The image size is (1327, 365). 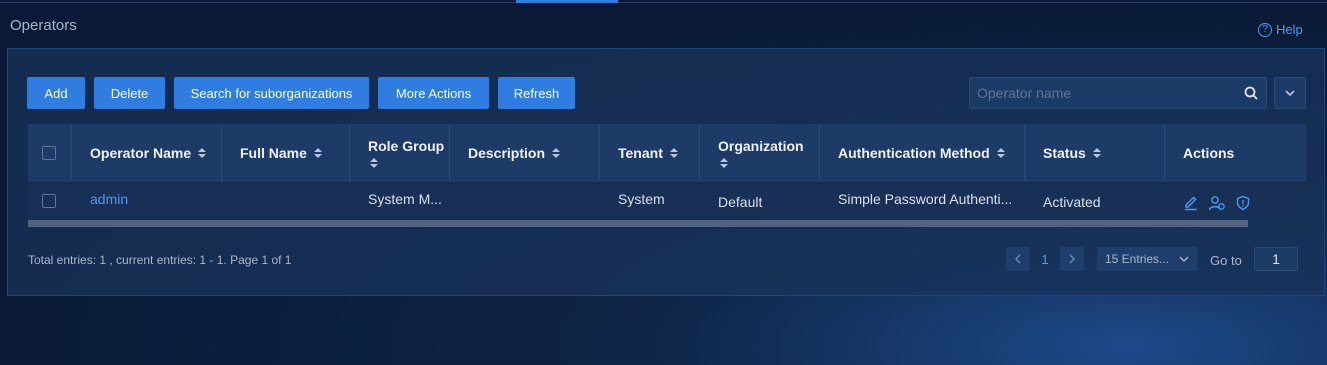 I want to click on row-select-cell, so click(x=49, y=201).